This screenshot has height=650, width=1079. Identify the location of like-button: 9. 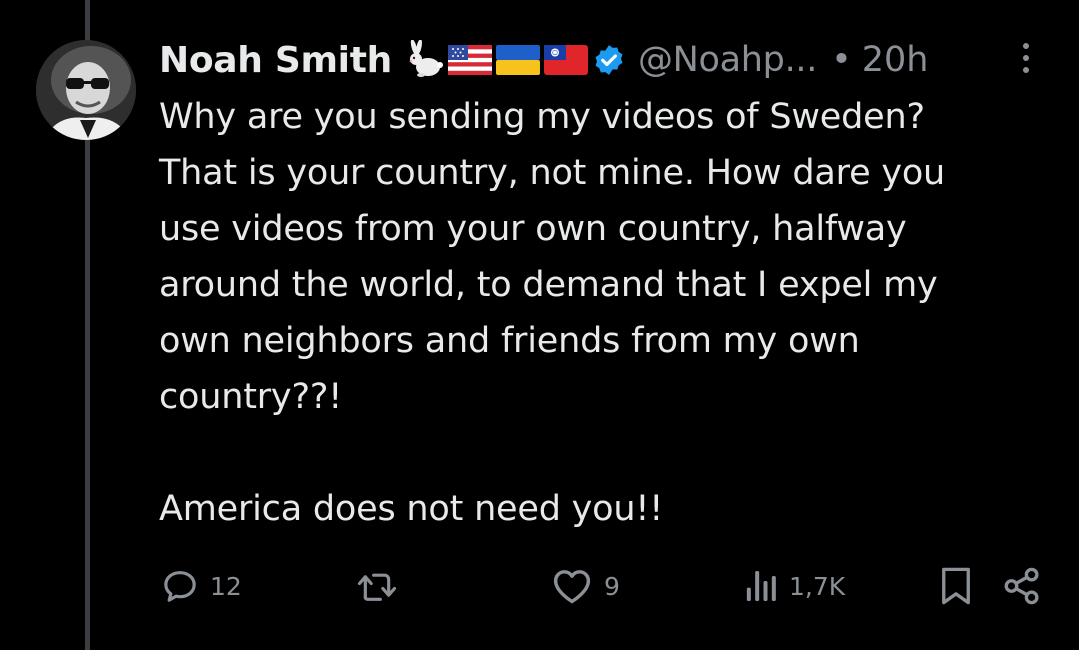
(585, 586).